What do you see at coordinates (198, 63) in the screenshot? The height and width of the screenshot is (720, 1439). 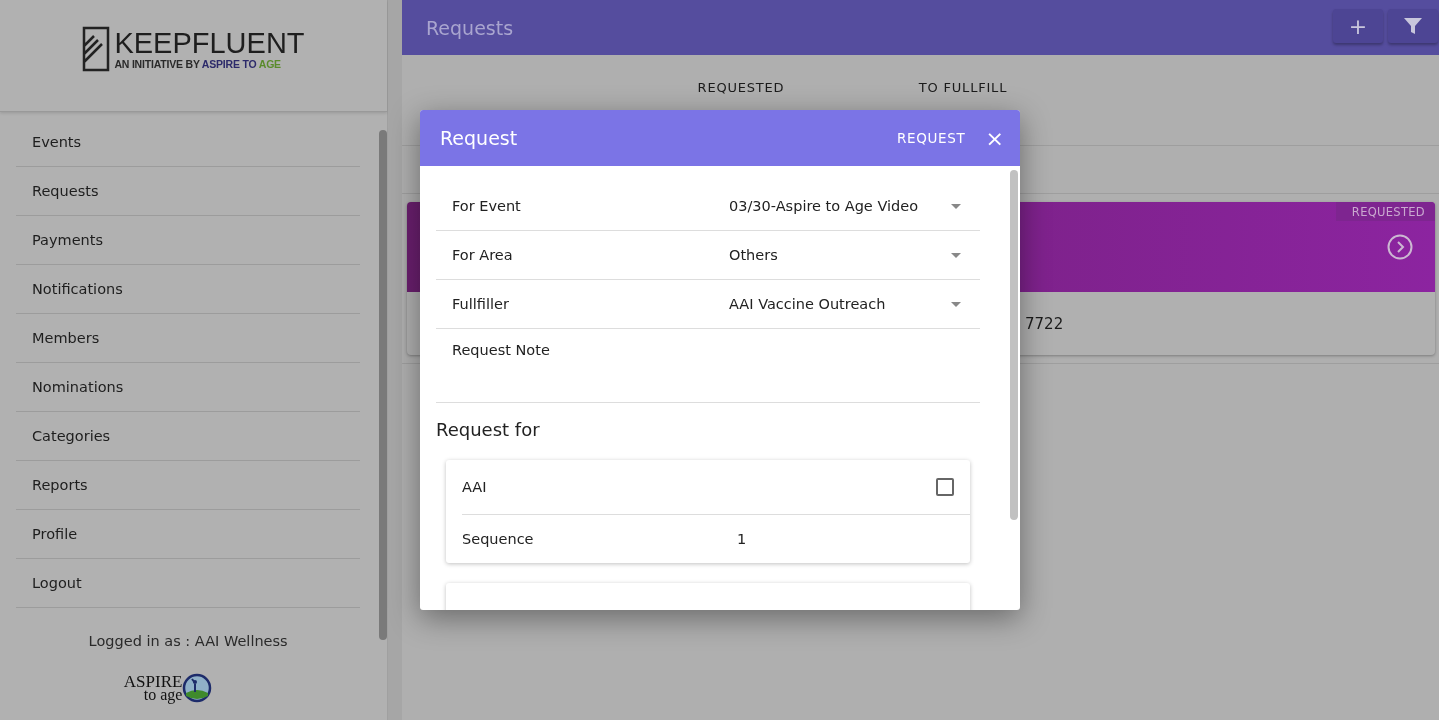 I see `logo-subtitle: AN INITIATIVE BY ASPIRE TO AGE` at bounding box center [198, 63].